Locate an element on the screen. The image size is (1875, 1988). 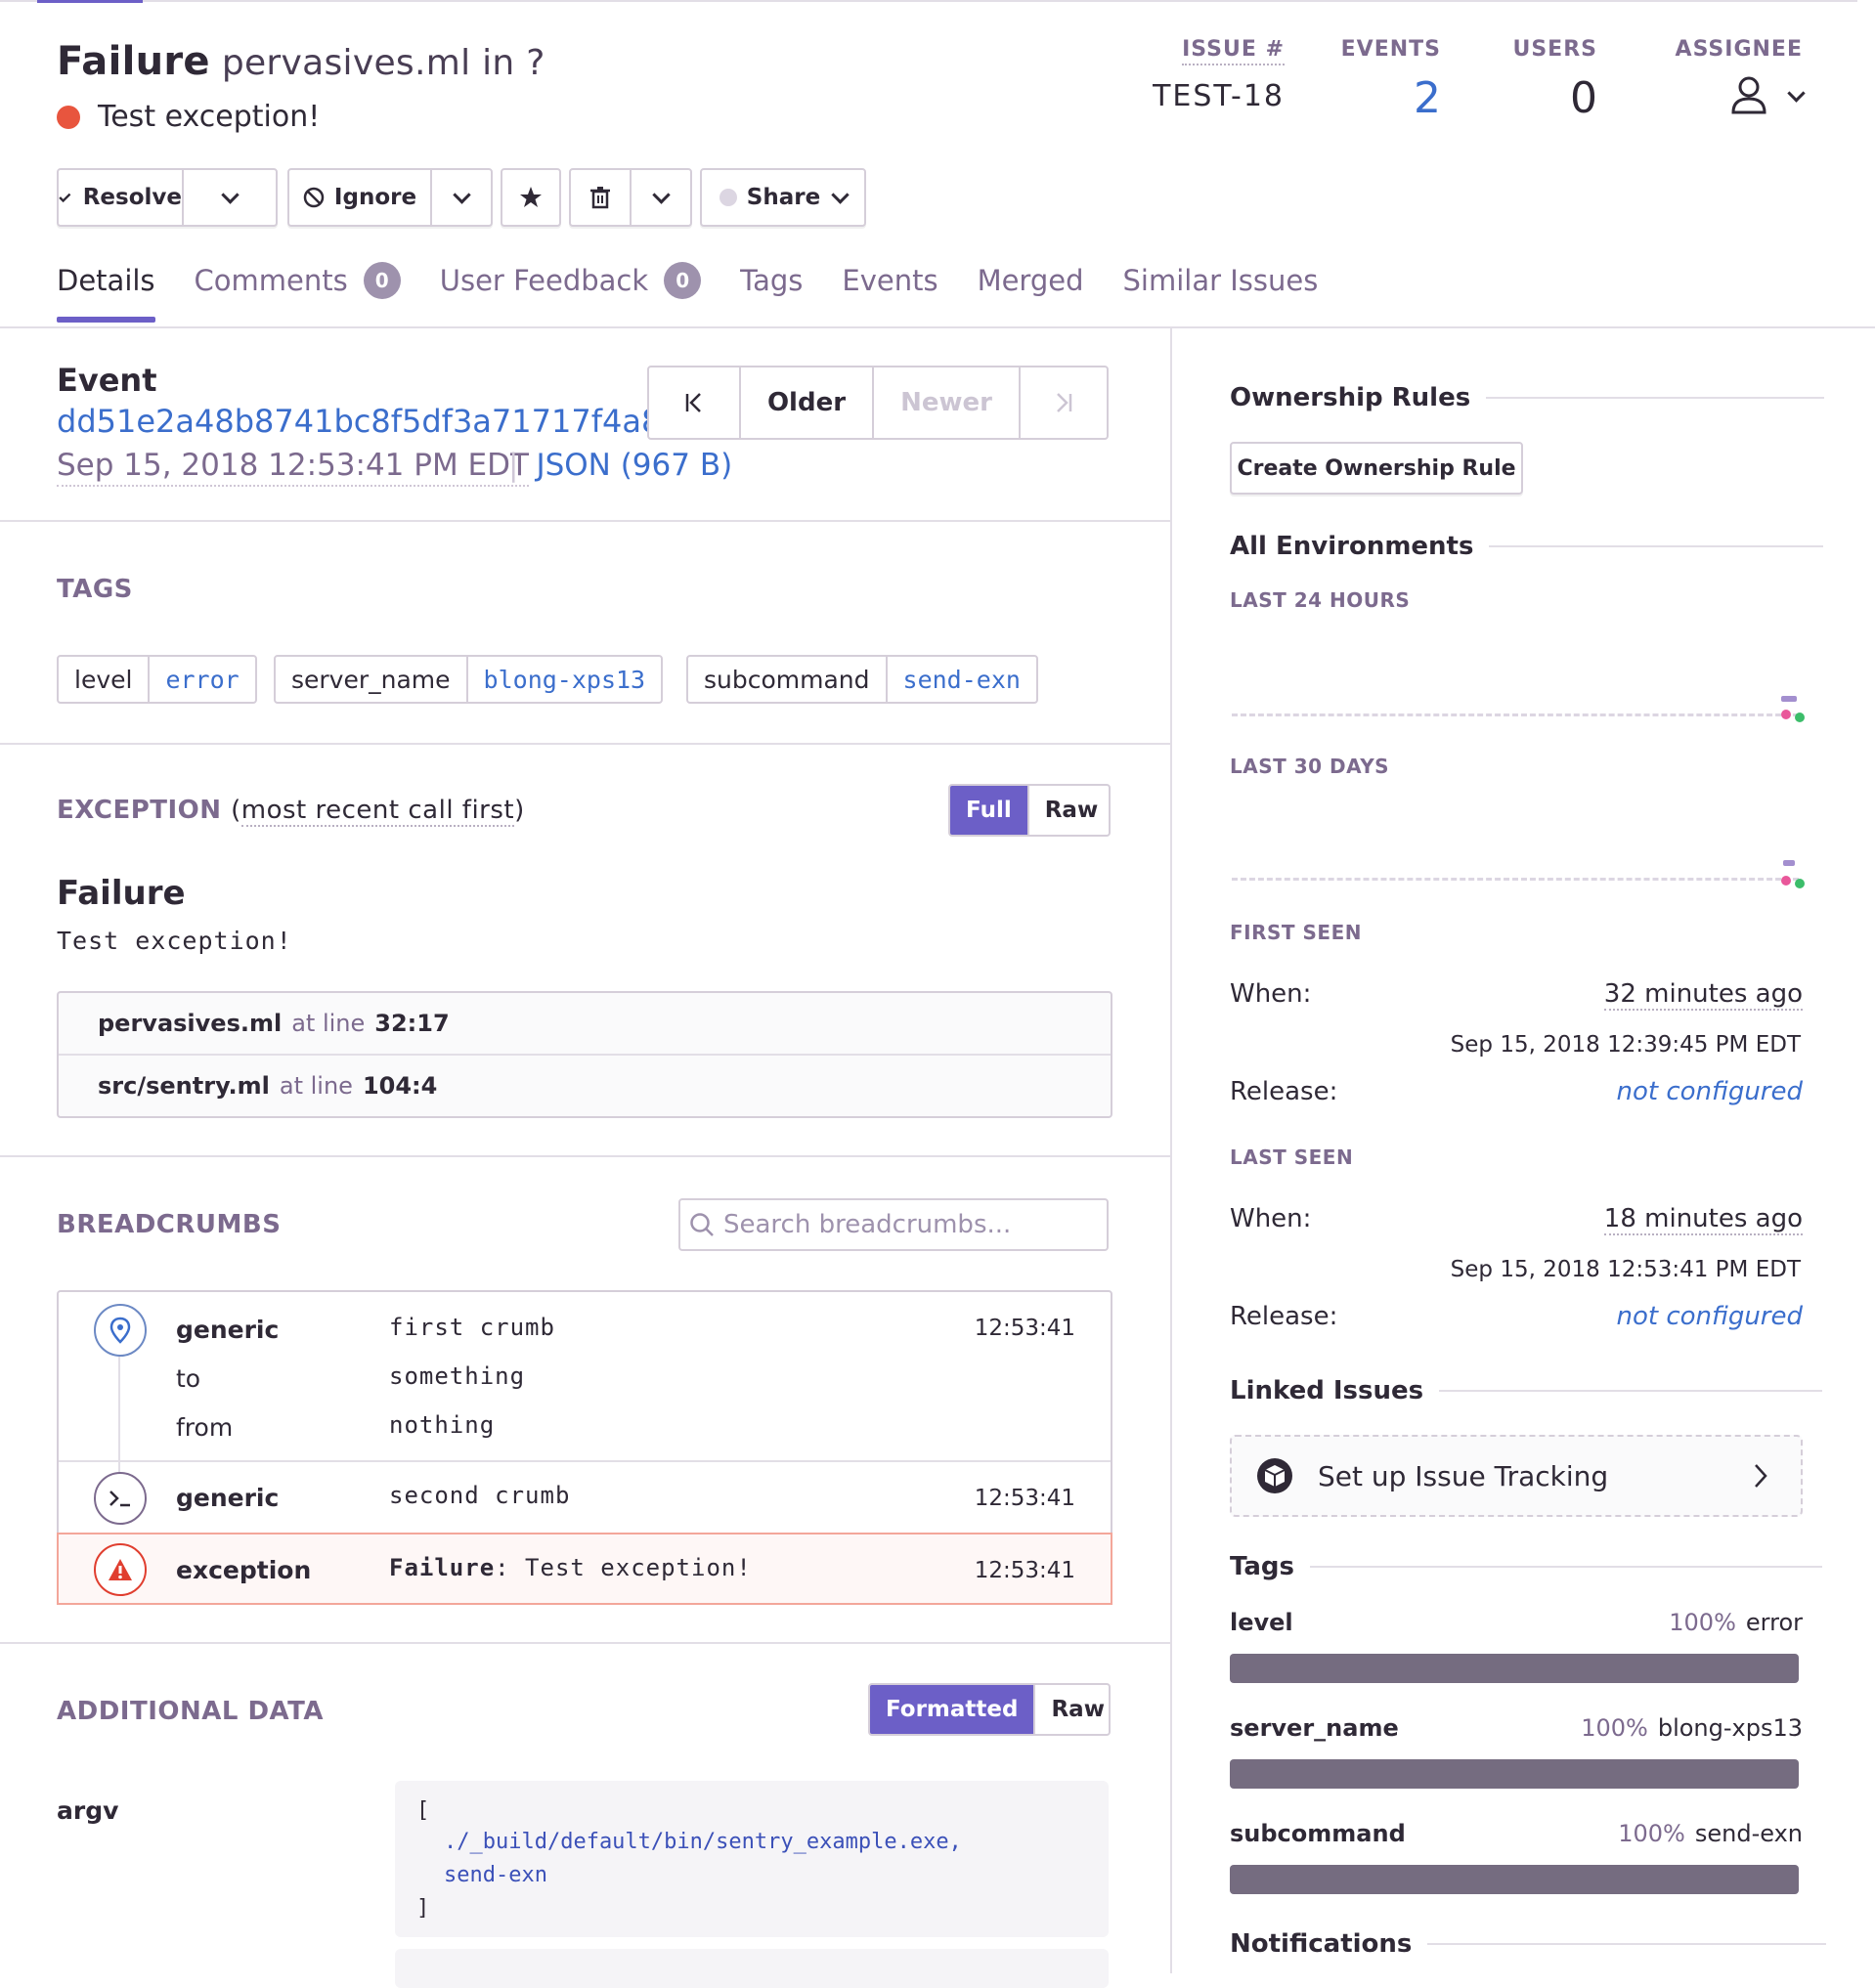
tag-distribution-subcommand: subcommand 100% send-exn is located at coordinates (1516, 1834).